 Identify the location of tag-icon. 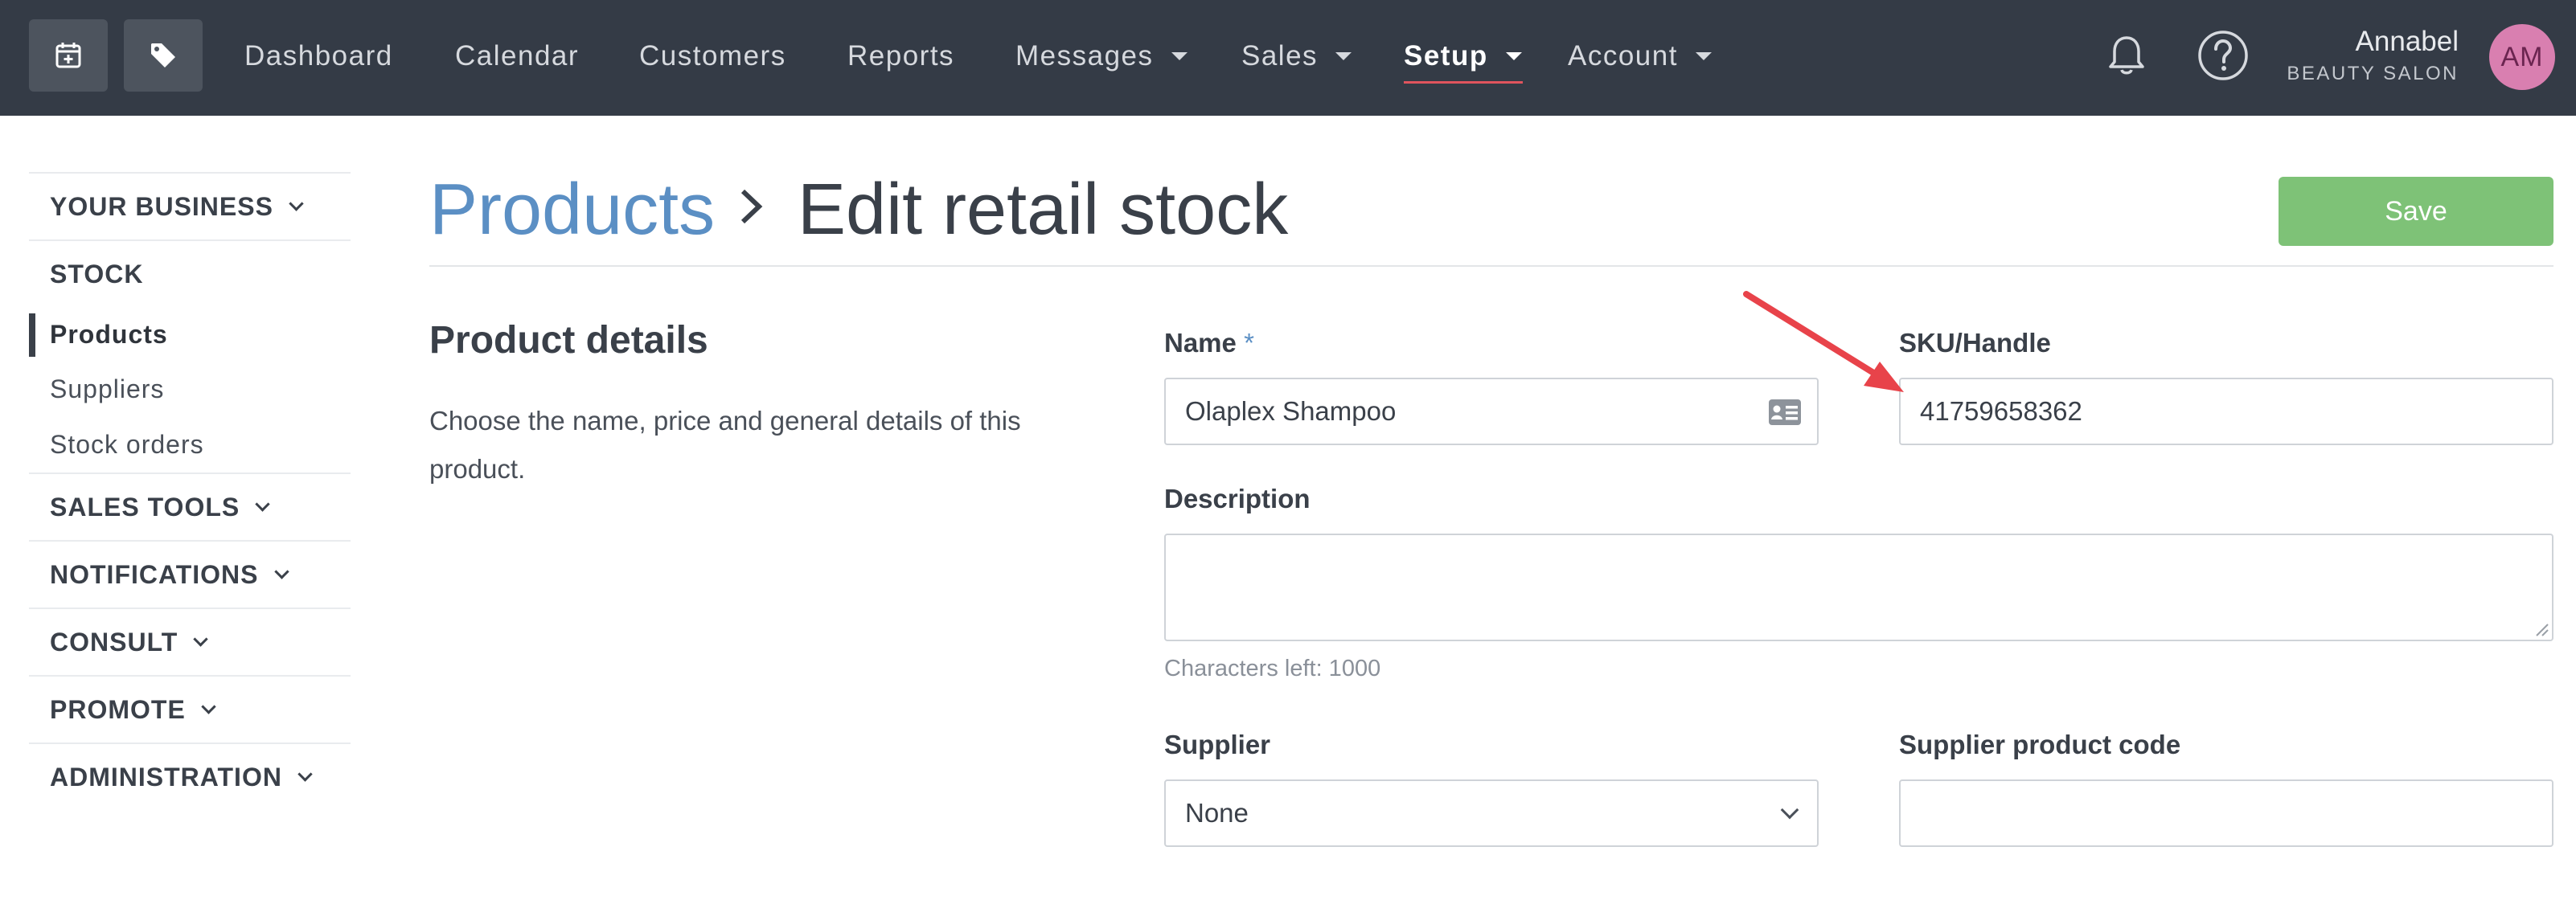
(163, 55).